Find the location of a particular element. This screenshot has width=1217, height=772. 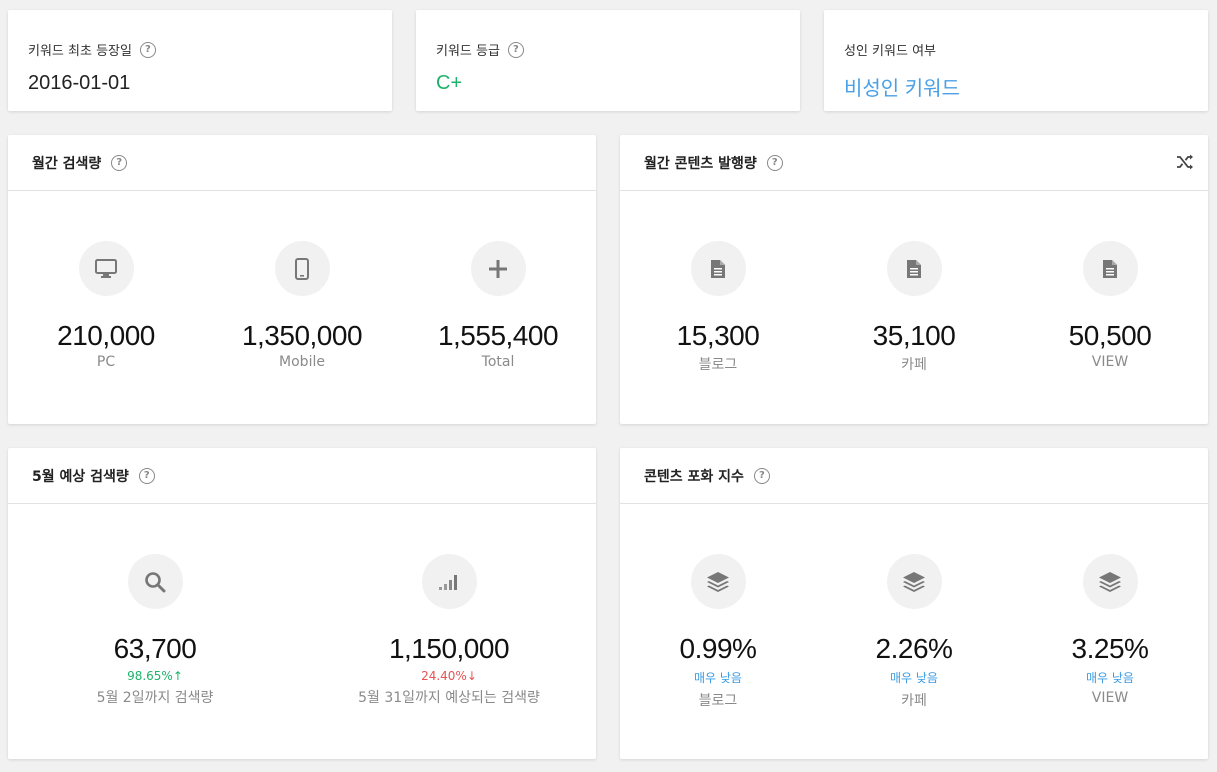

stat-value: 35,100 is located at coordinates (914, 335).